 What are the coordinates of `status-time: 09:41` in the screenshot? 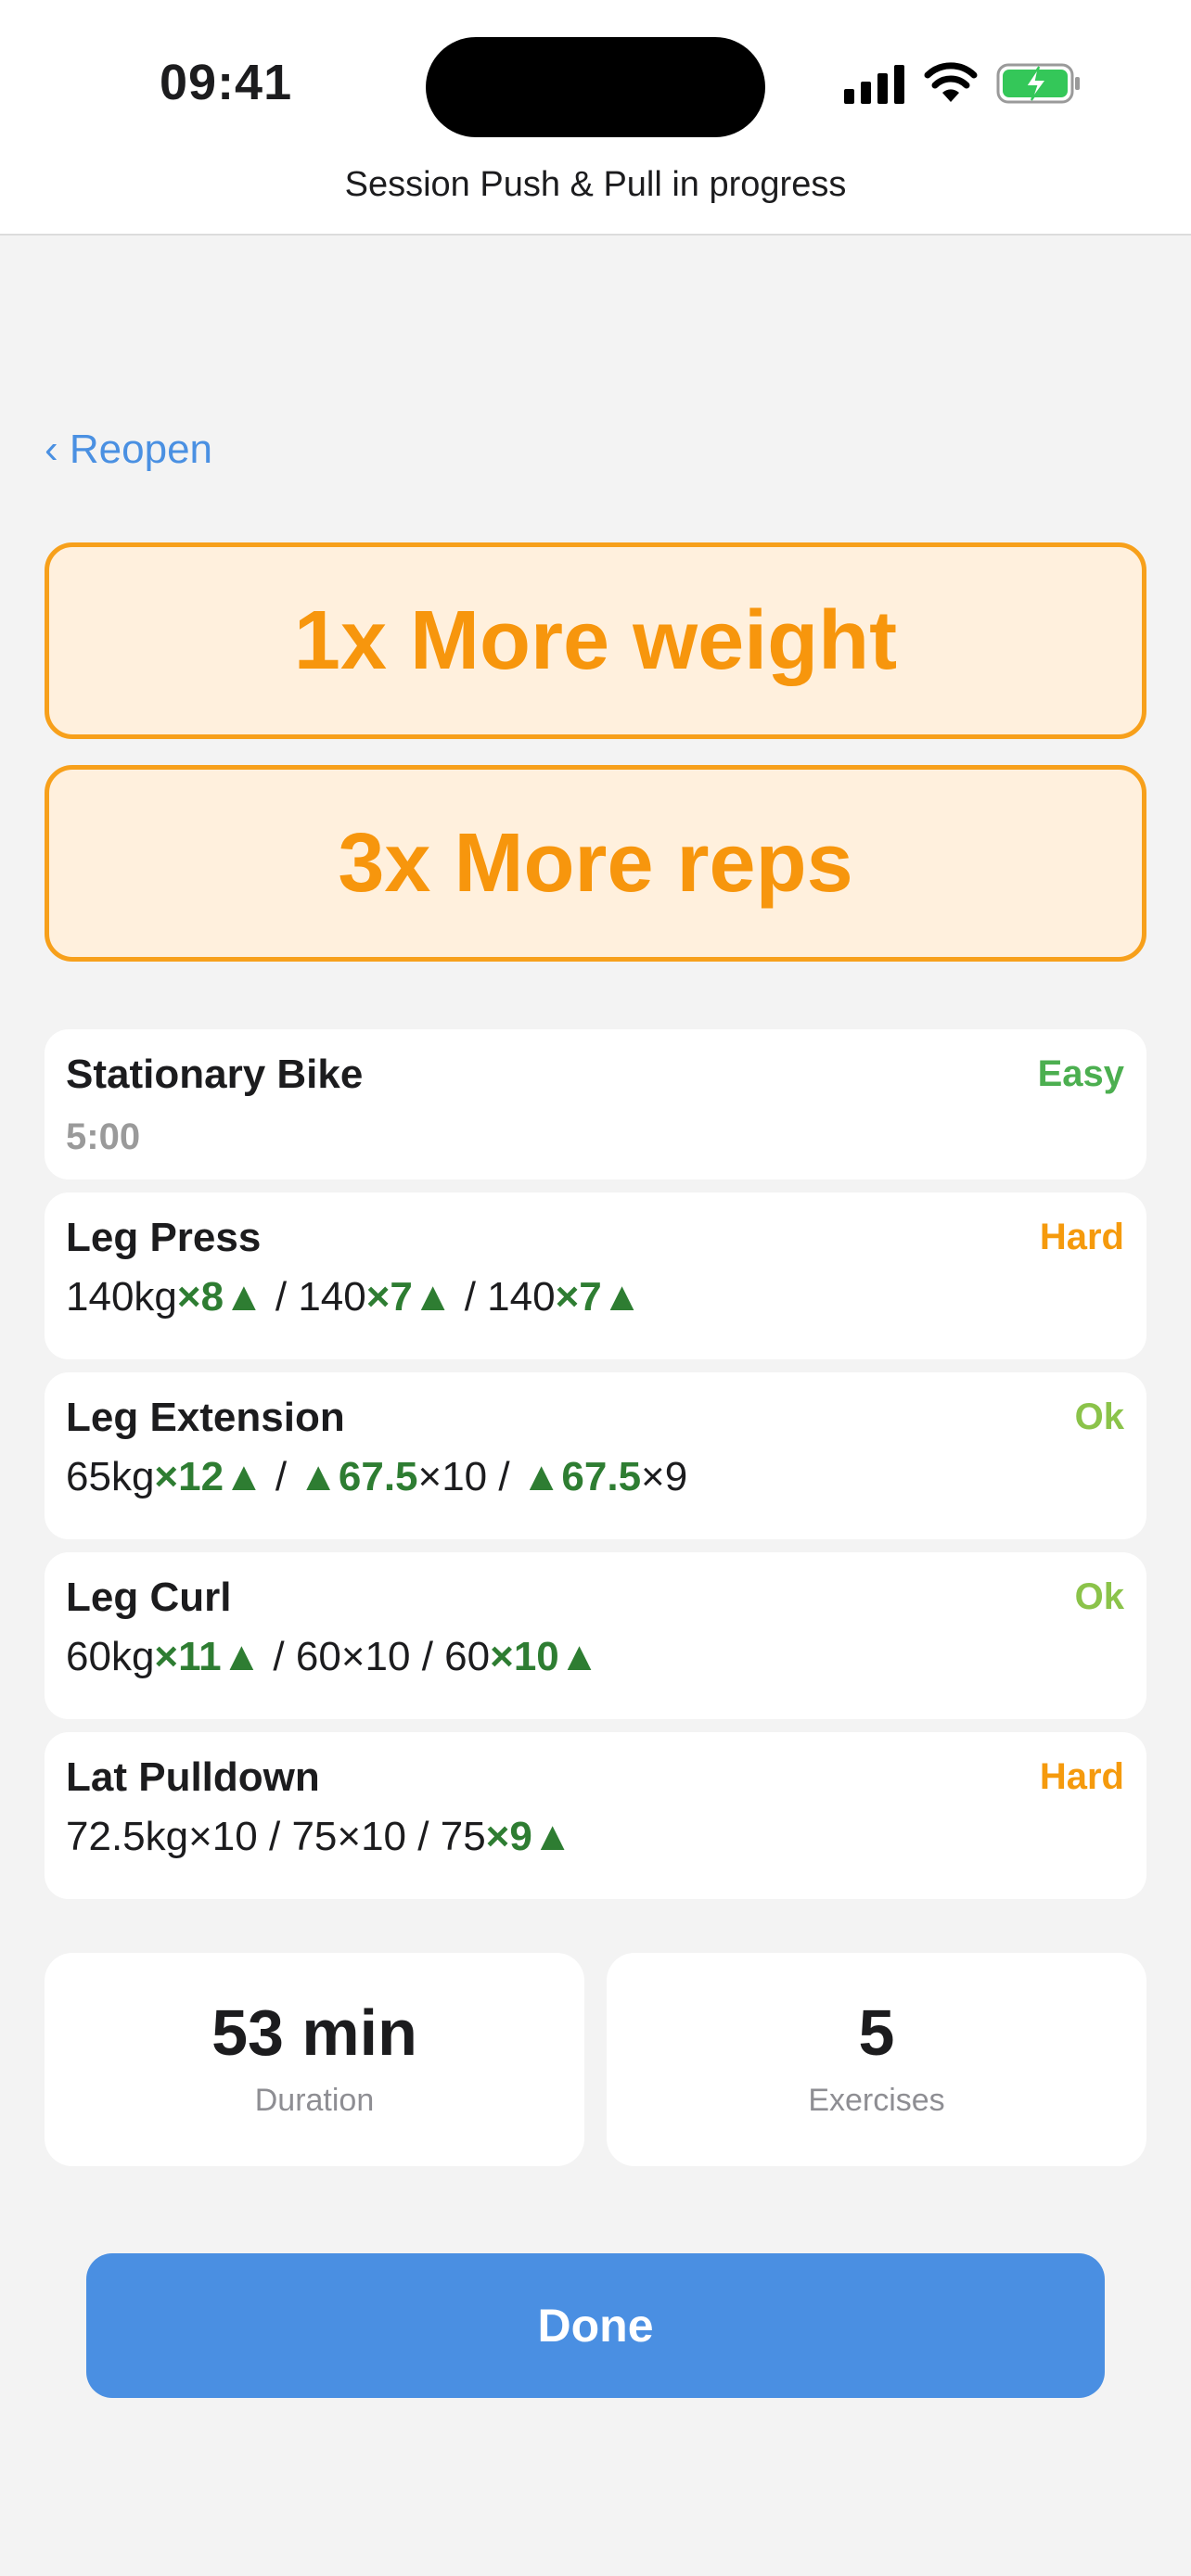 It's located at (226, 82).